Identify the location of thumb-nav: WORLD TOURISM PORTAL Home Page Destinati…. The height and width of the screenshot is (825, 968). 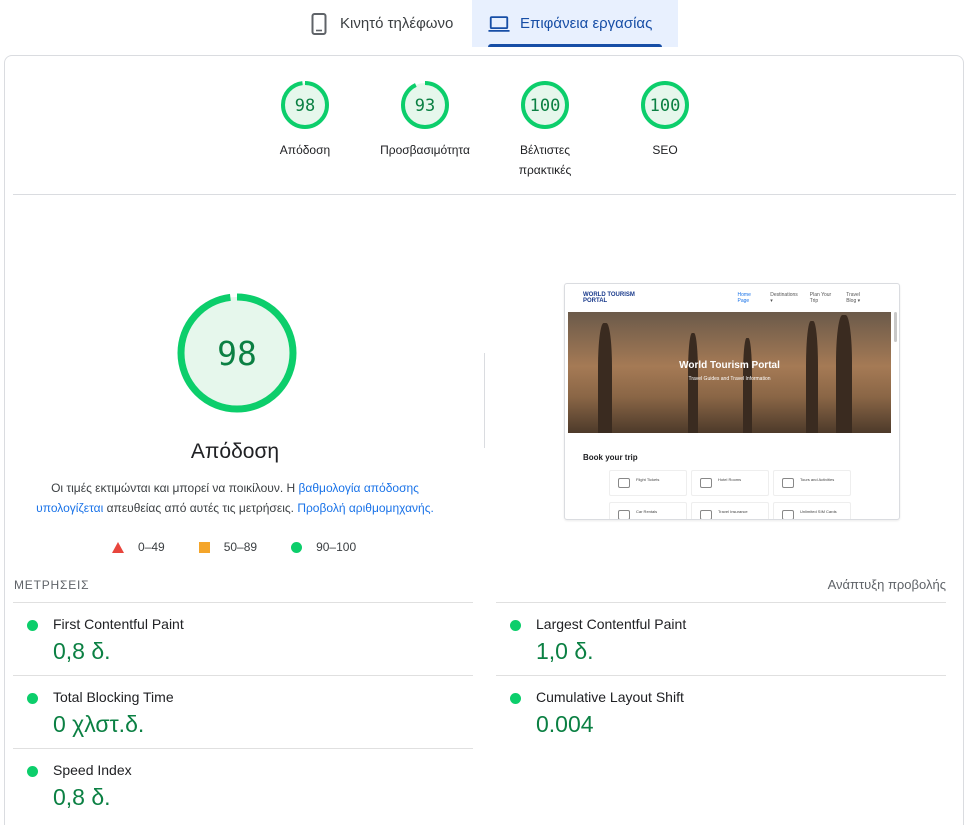
(732, 298).